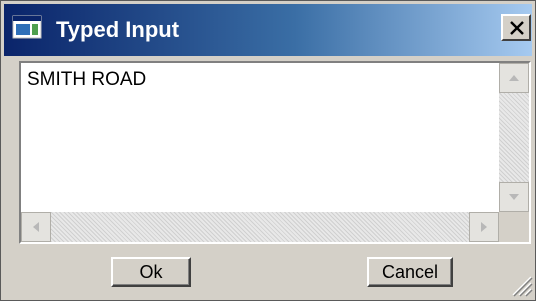  I want to click on scroll-right-button, so click(484, 227).